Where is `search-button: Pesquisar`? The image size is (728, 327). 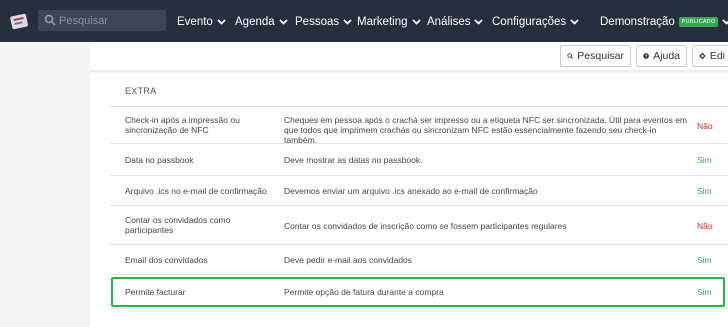 search-button: Pesquisar is located at coordinates (595, 56).